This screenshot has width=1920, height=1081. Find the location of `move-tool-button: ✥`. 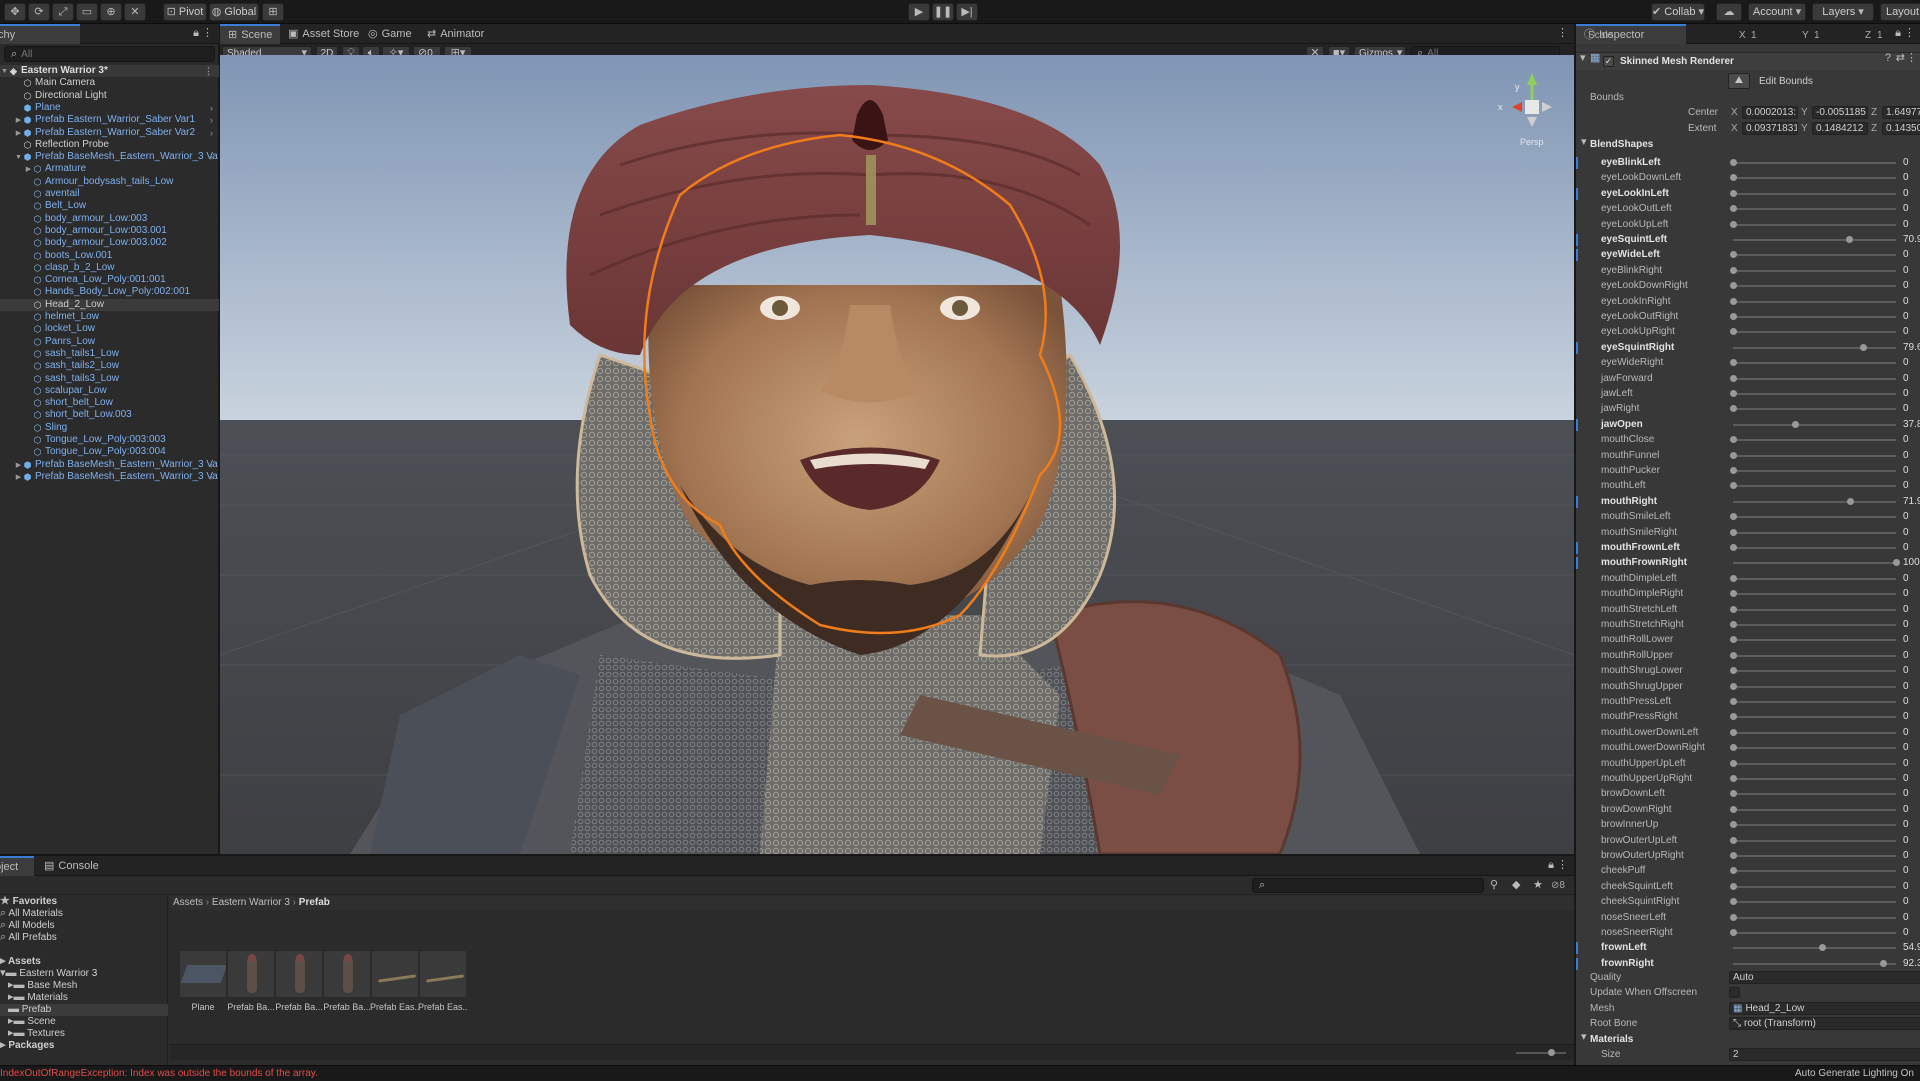

move-tool-button: ✥ is located at coordinates (15, 12).